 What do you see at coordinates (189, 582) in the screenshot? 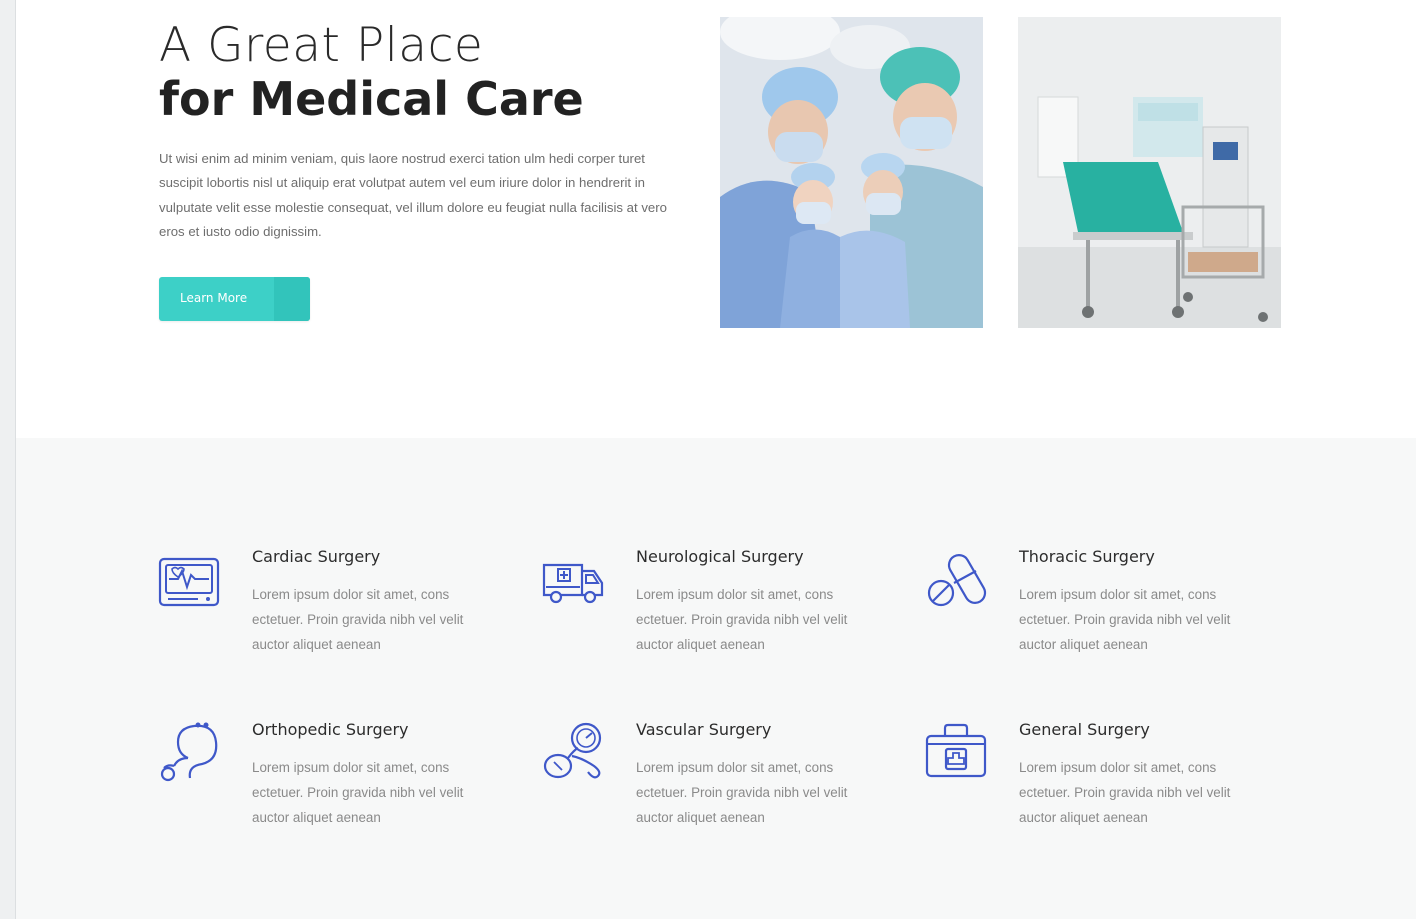
I see `heart-monitor-icon` at bounding box center [189, 582].